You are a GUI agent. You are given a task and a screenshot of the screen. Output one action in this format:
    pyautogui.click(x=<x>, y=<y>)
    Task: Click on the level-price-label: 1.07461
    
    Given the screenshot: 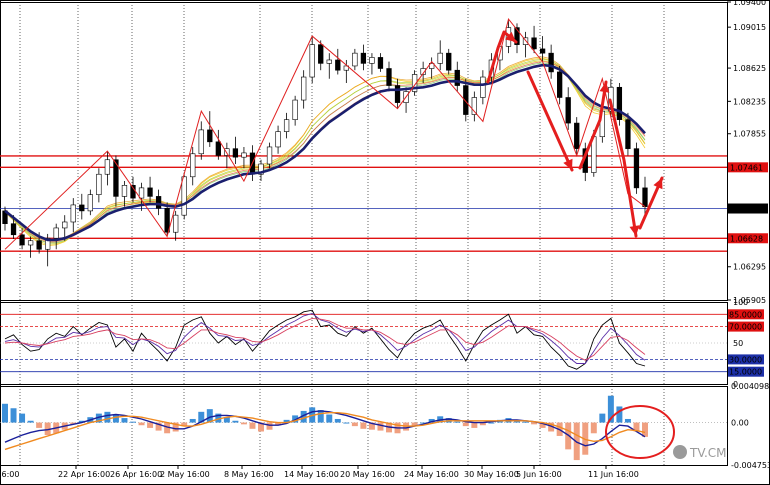 What is the action you would take?
    pyautogui.click(x=746, y=167)
    